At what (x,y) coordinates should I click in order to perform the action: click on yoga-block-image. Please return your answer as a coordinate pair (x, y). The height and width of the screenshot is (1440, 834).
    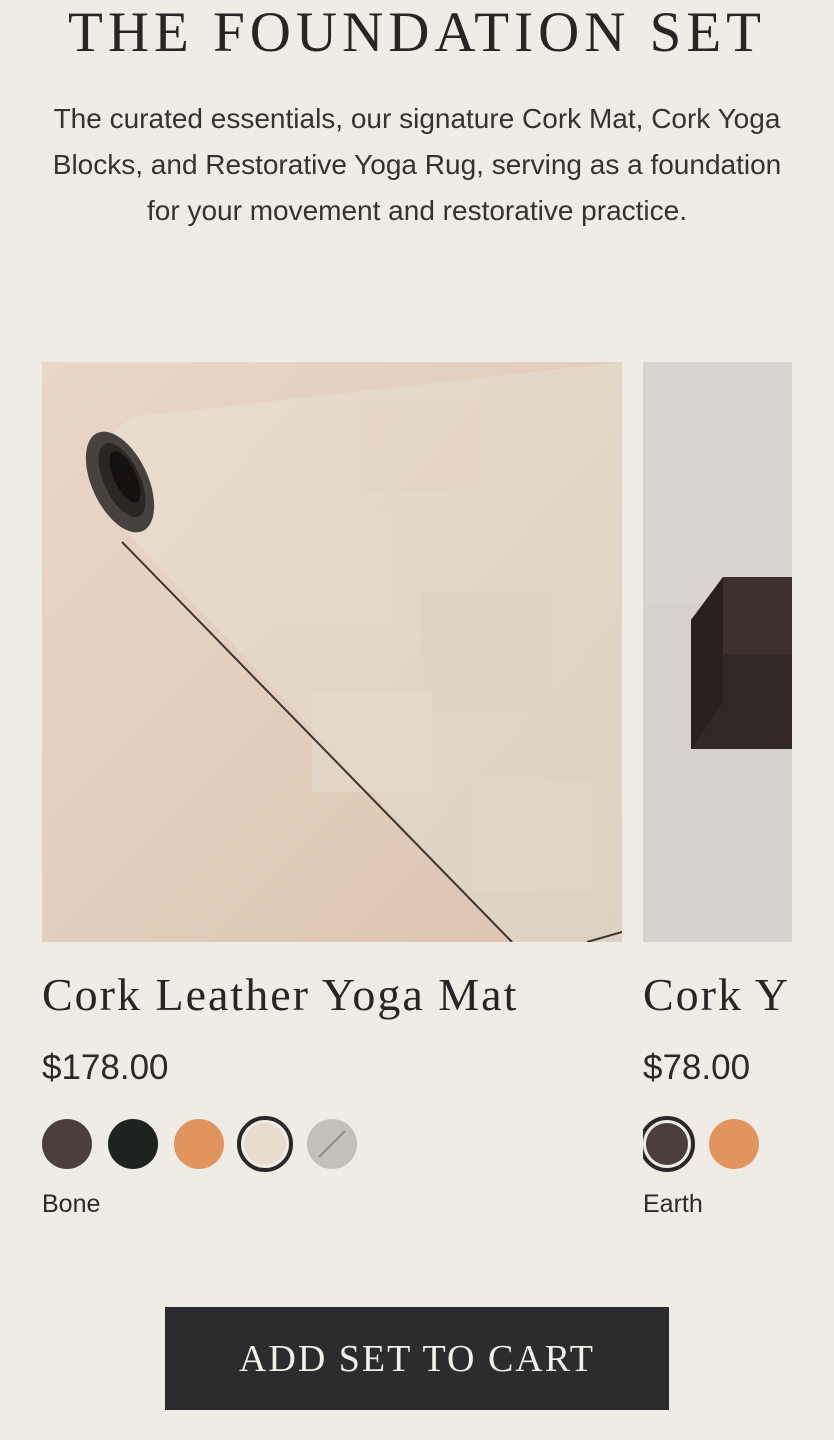
    Looking at the image, I should click on (717, 652).